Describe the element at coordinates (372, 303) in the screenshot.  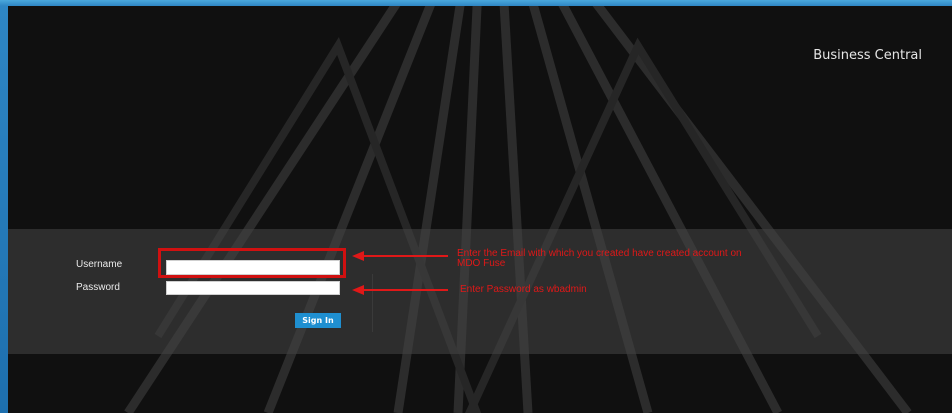
I see `panel-divider` at that location.